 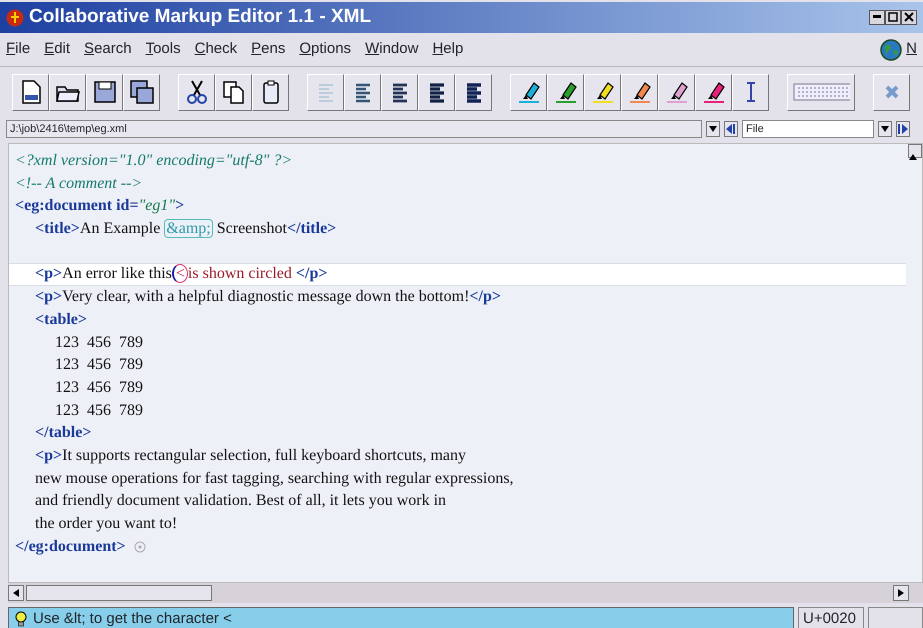 I want to click on save-button, so click(x=104, y=92).